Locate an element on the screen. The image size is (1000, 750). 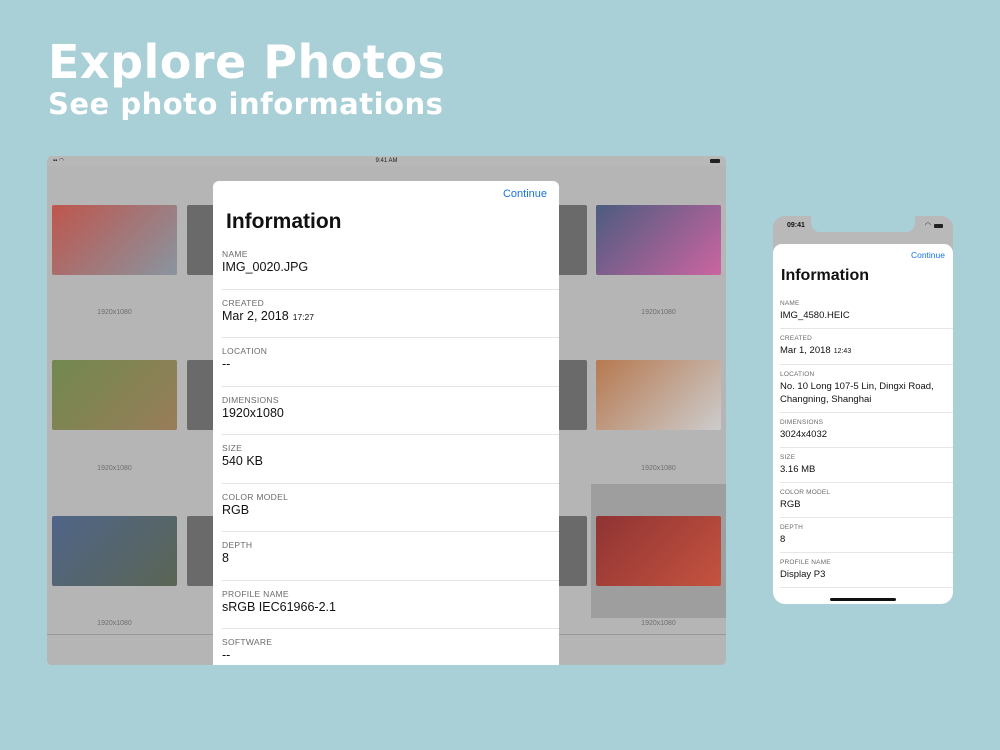
info-row: NAME IMG_4580.HEIC is located at coordinates (866, 311).